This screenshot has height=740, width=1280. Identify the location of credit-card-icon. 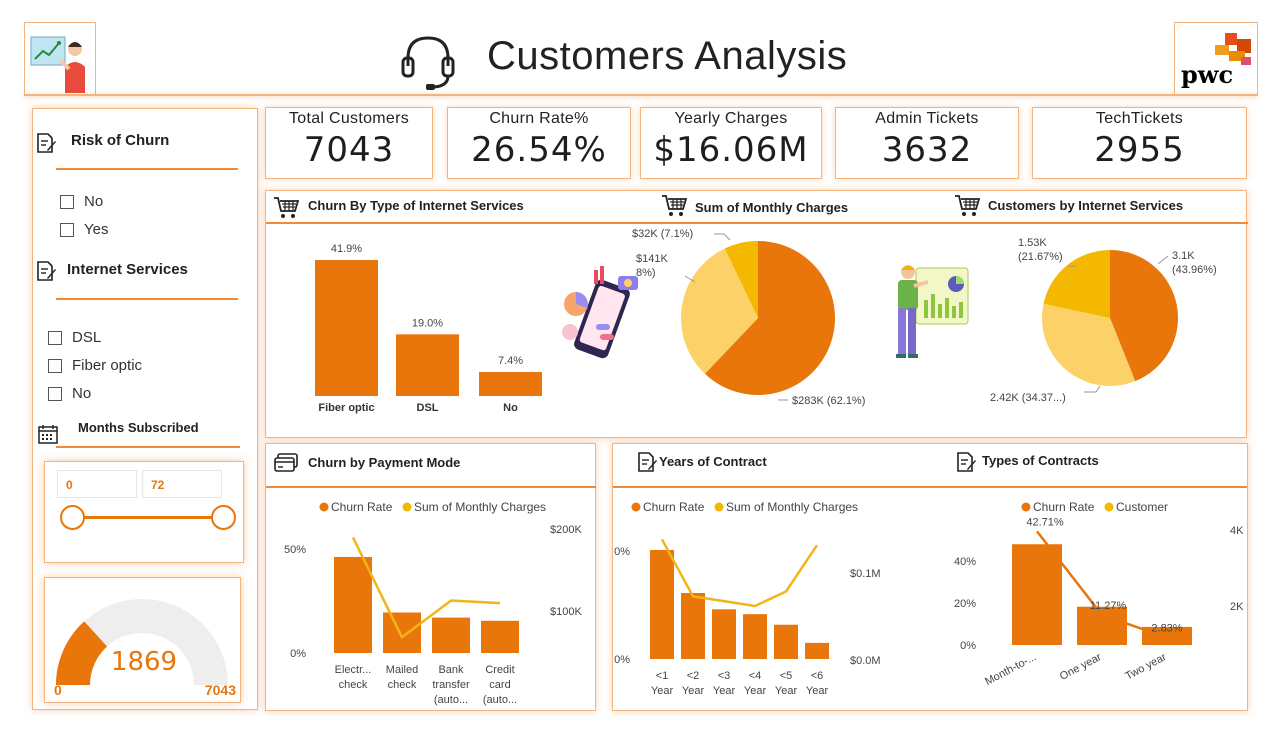
(286, 462).